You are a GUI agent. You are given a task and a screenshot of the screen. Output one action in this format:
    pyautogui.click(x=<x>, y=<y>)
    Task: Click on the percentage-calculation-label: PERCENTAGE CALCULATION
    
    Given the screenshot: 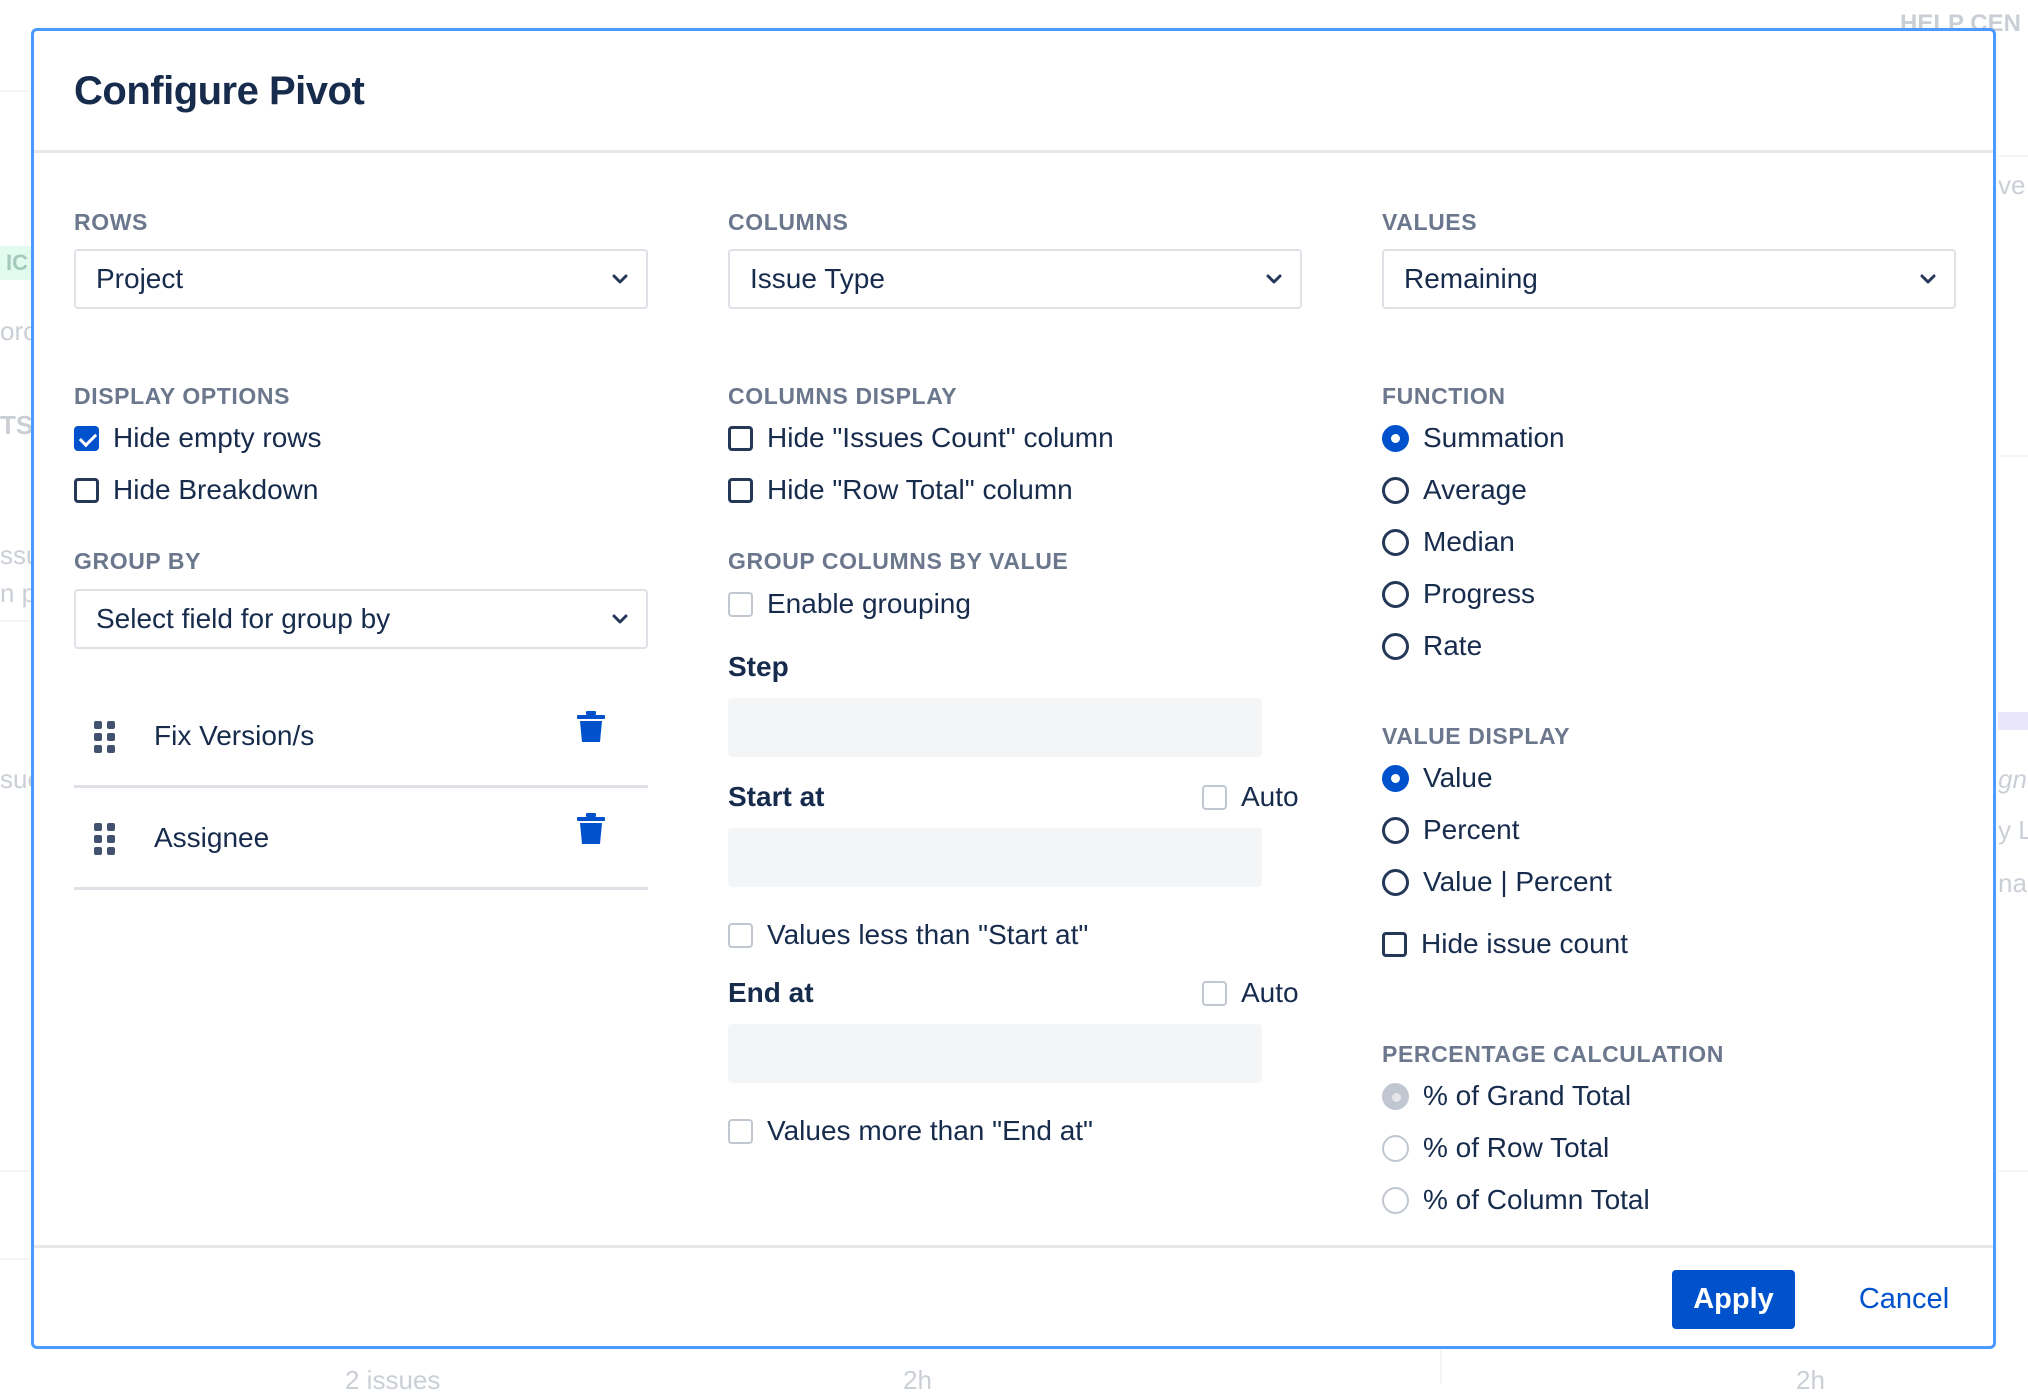 What is the action you would take?
    pyautogui.click(x=1553, y=1054)
    